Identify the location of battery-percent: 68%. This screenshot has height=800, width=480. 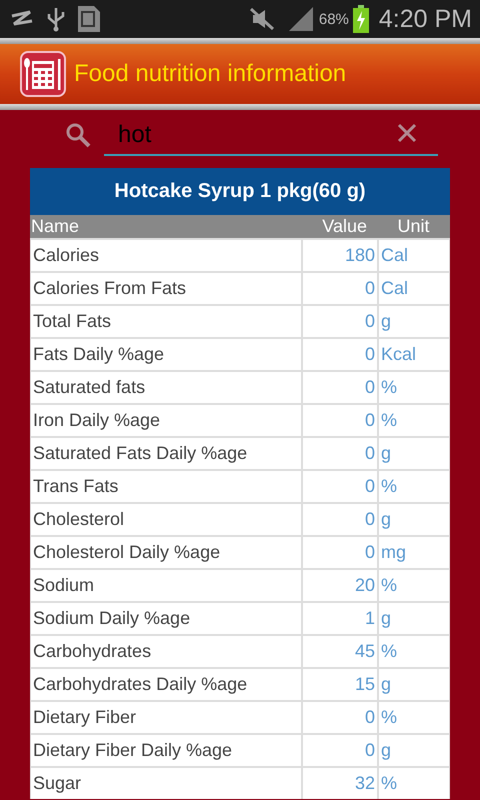
(333, 19).